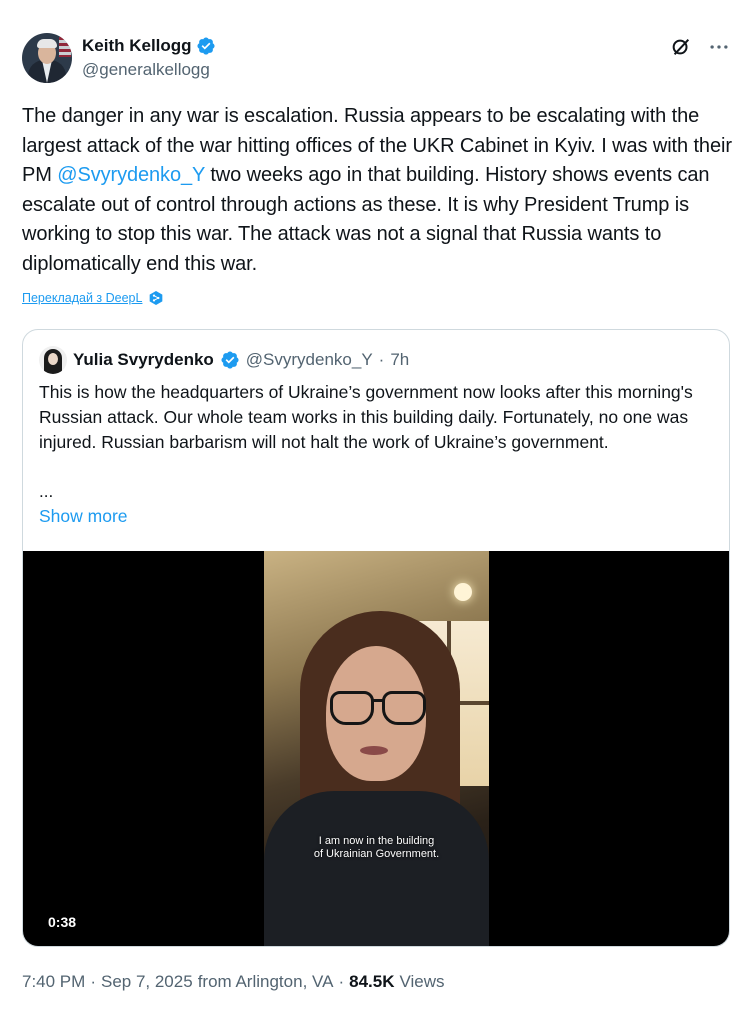 The width and height of the screenshot is (751, 1012). Describe the element at coordinates (700, 47) in the screenshot. I see `top-actions` at that location.